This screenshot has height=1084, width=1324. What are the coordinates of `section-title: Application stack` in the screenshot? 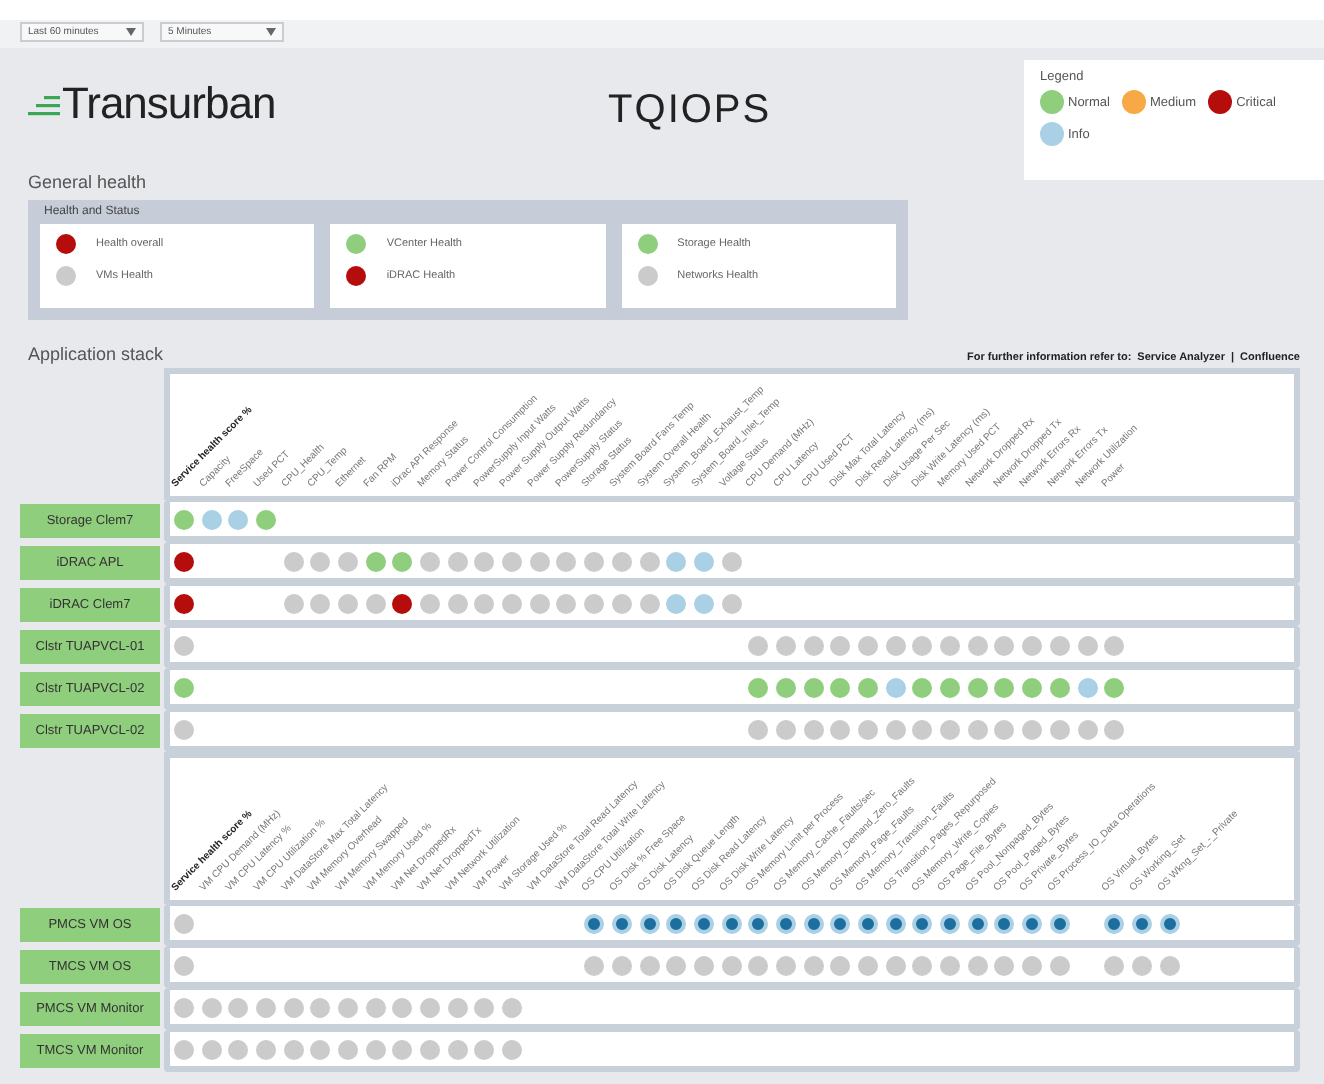 It's located at (96, 354).